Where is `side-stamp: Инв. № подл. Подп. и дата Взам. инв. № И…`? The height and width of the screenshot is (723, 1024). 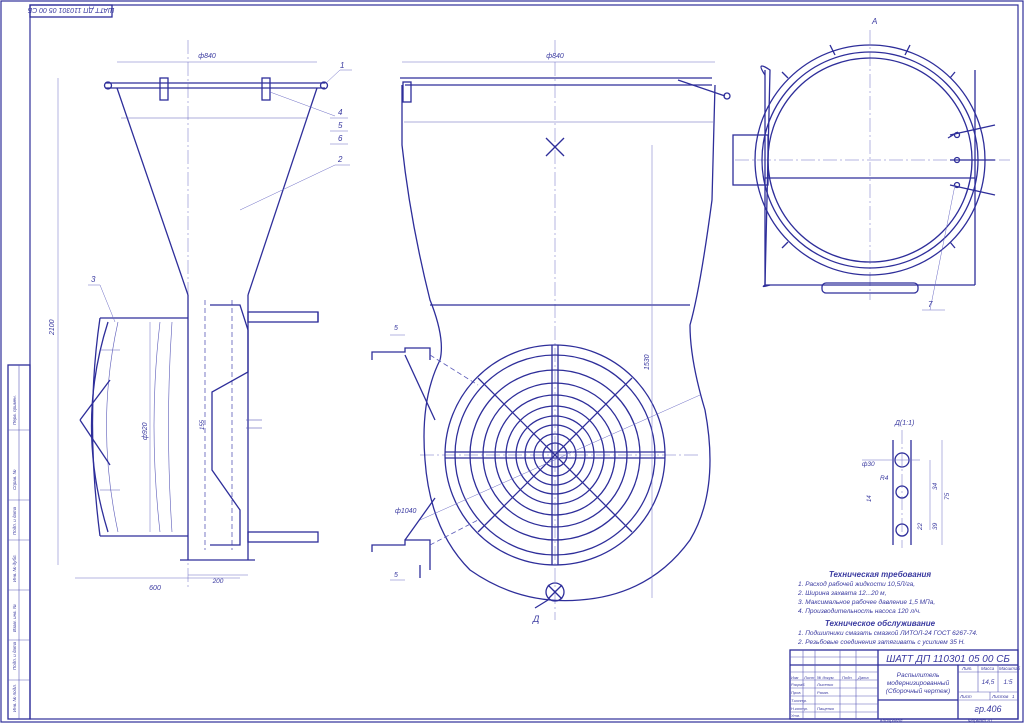 side-stamp: Инв. № подл. Подп. и дата Взам. инв. № И… is located at coordinates (19, 542).